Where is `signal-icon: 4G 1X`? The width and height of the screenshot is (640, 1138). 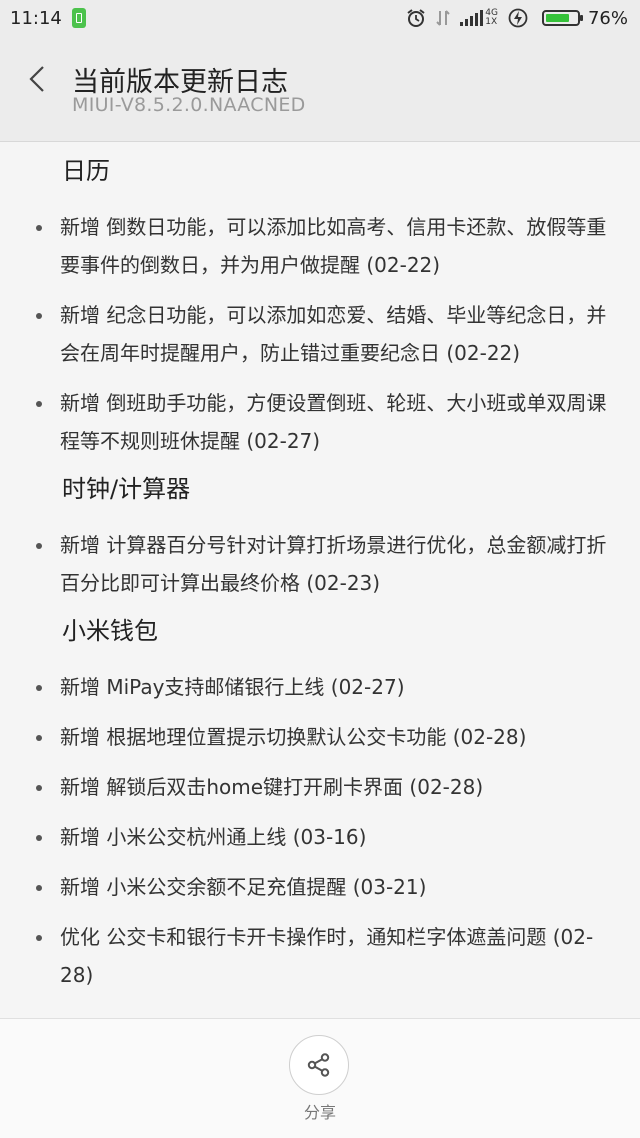 signal-icon: 4G 1X is located at coordinates (479, 18).